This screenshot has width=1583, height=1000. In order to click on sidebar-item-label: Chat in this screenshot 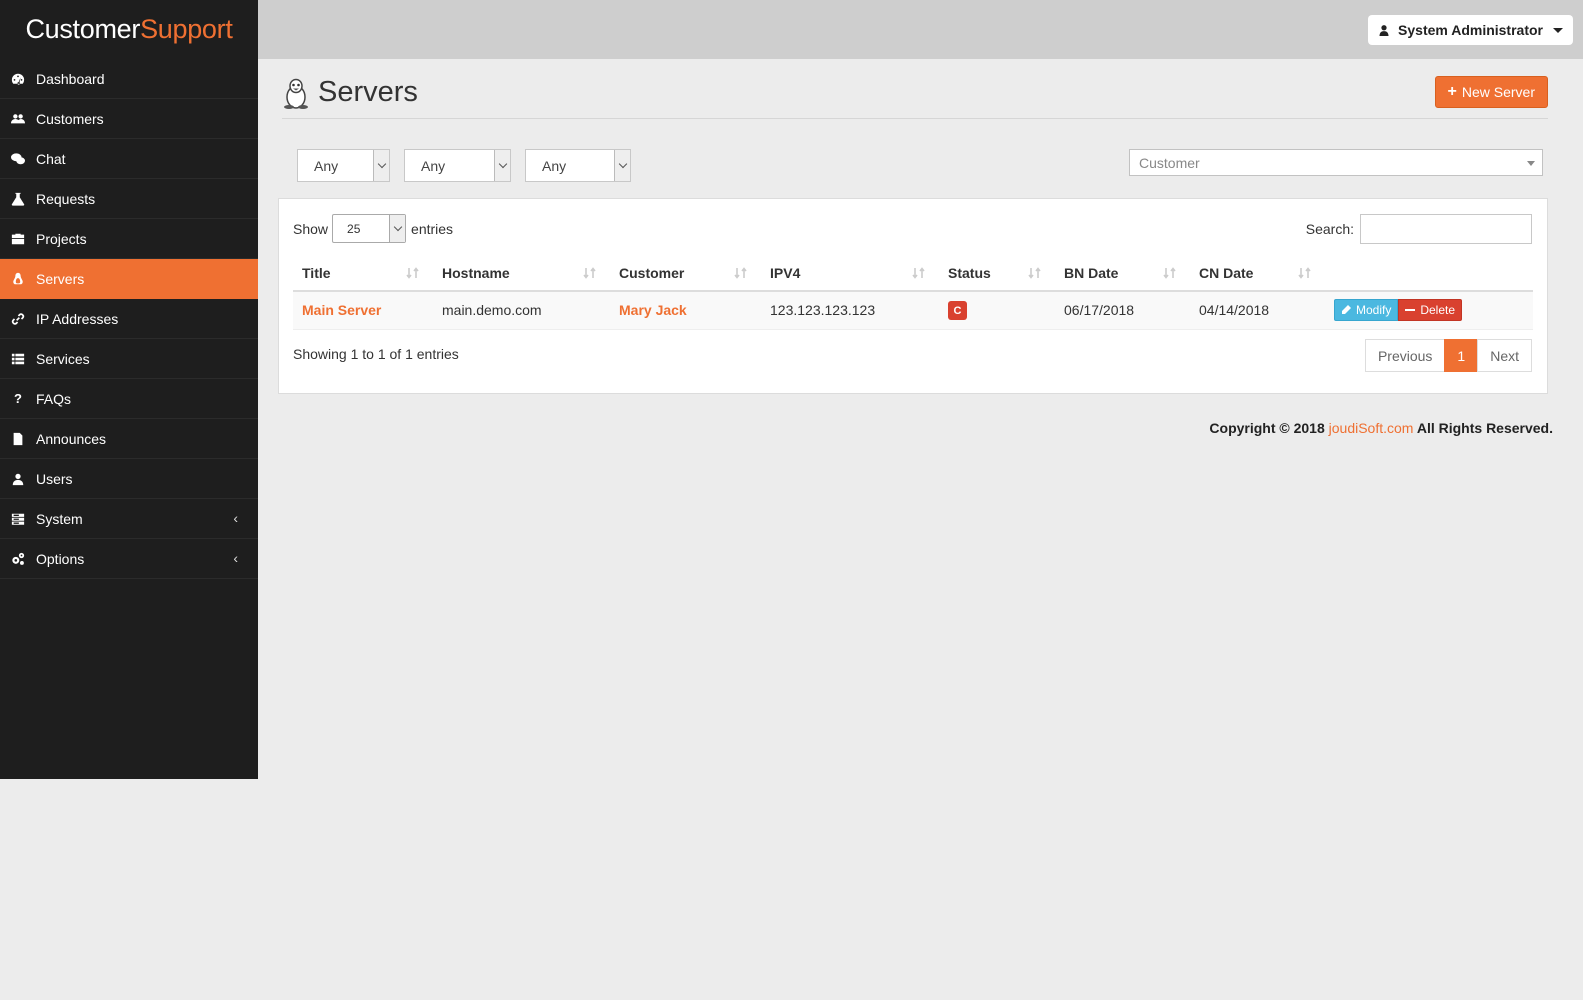, I will do `click(51, 158)`.